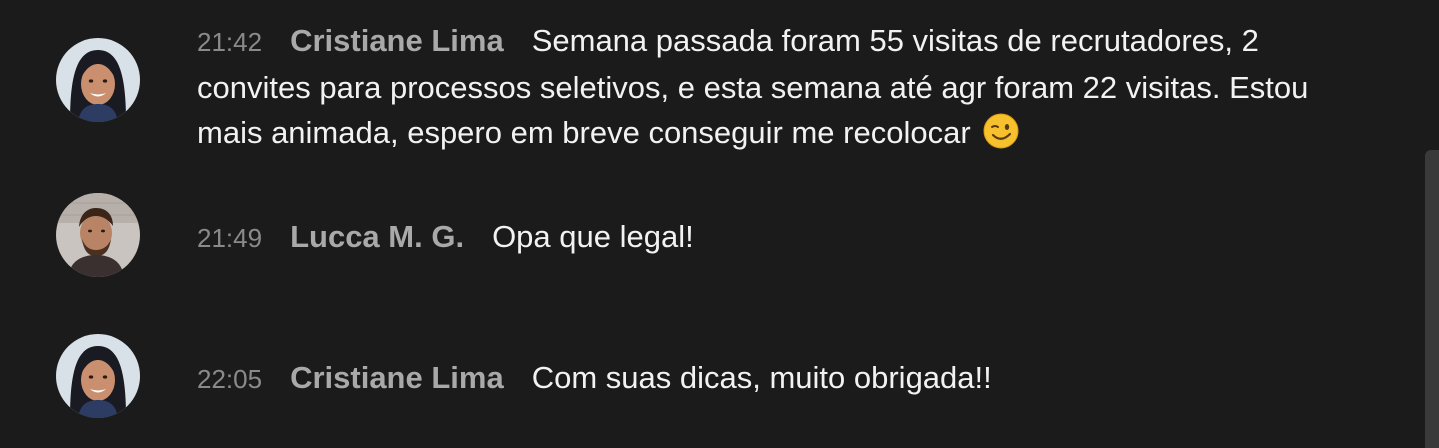 Image resolution: width=1439 pixels, height=448 pixels. What do you see at coordinates (787, 237) in the screenshot?
I see `message-content: 21:49 Lucca M. G. Opa que legal!` at bounding box center [787, 237].